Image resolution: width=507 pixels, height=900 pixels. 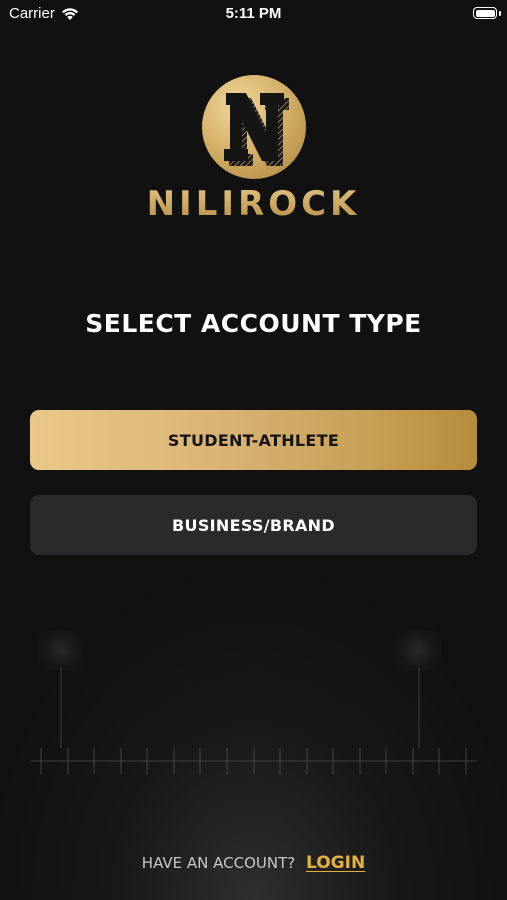 What do you see at coordinates (485, 13) in the screenshot?
I see `battery-icon` at bounding box center [485, 13].